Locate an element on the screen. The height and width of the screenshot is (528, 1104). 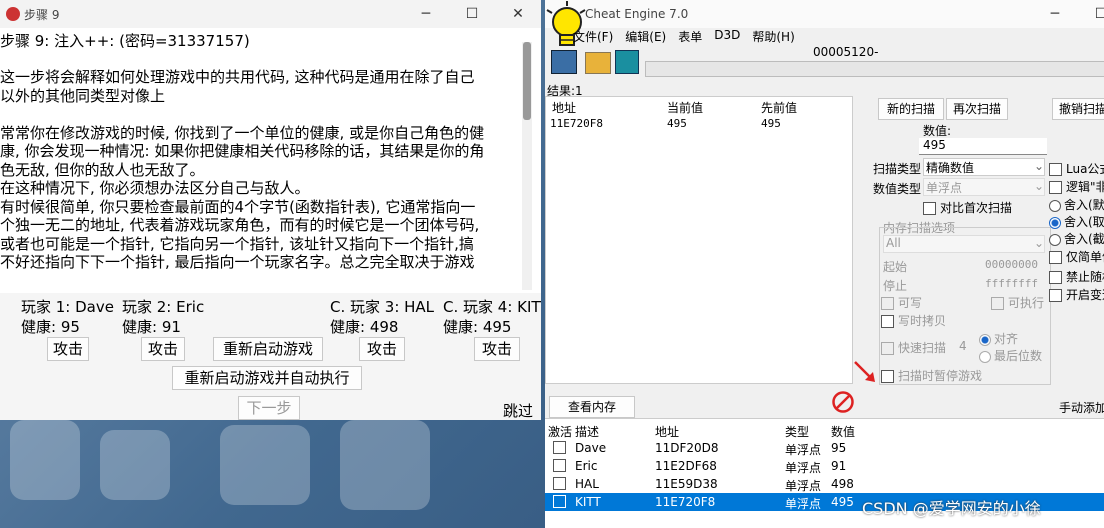
menu-item: 帮助(H) is located at coordinates (773, 36).